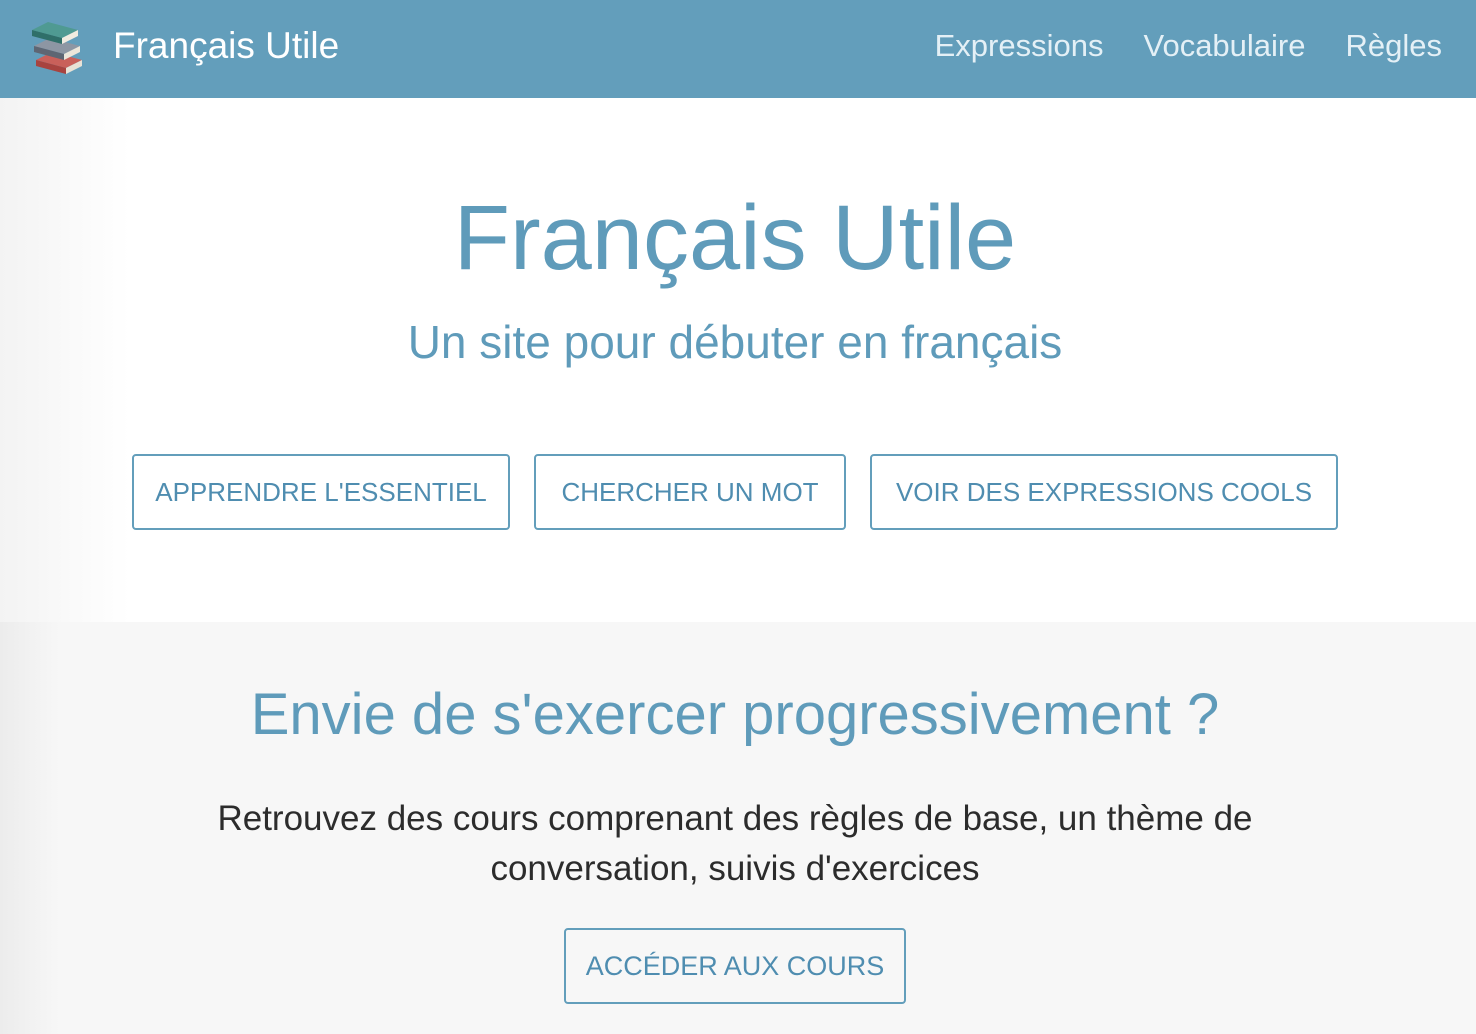 The height and width of the screenshot is (1034, 1476). What do you see at coordinates (1394, 46) in the screenshot?
I see `nav-link-regles: Règles` at bounding box center [1394, 46].